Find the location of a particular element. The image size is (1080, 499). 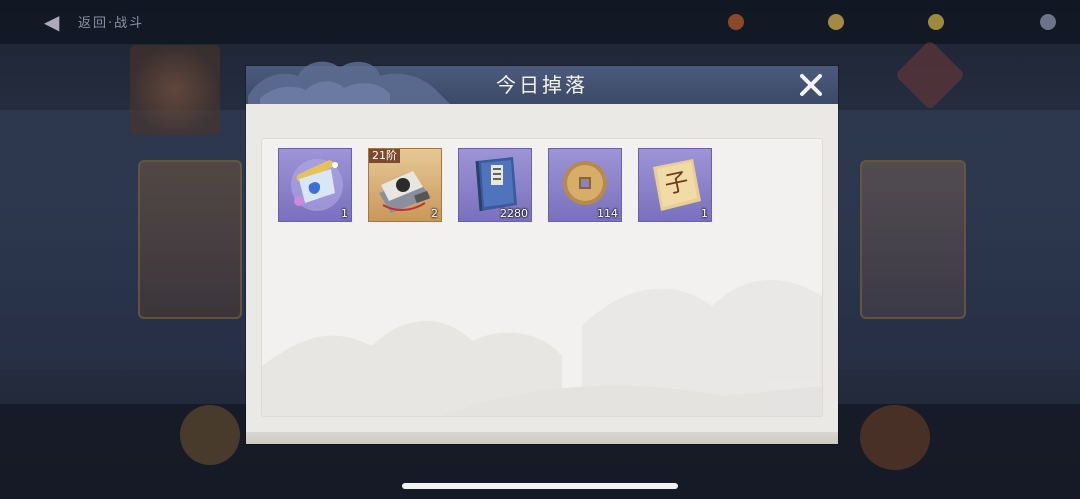

home-indicator is located at coordinates (540, 486).